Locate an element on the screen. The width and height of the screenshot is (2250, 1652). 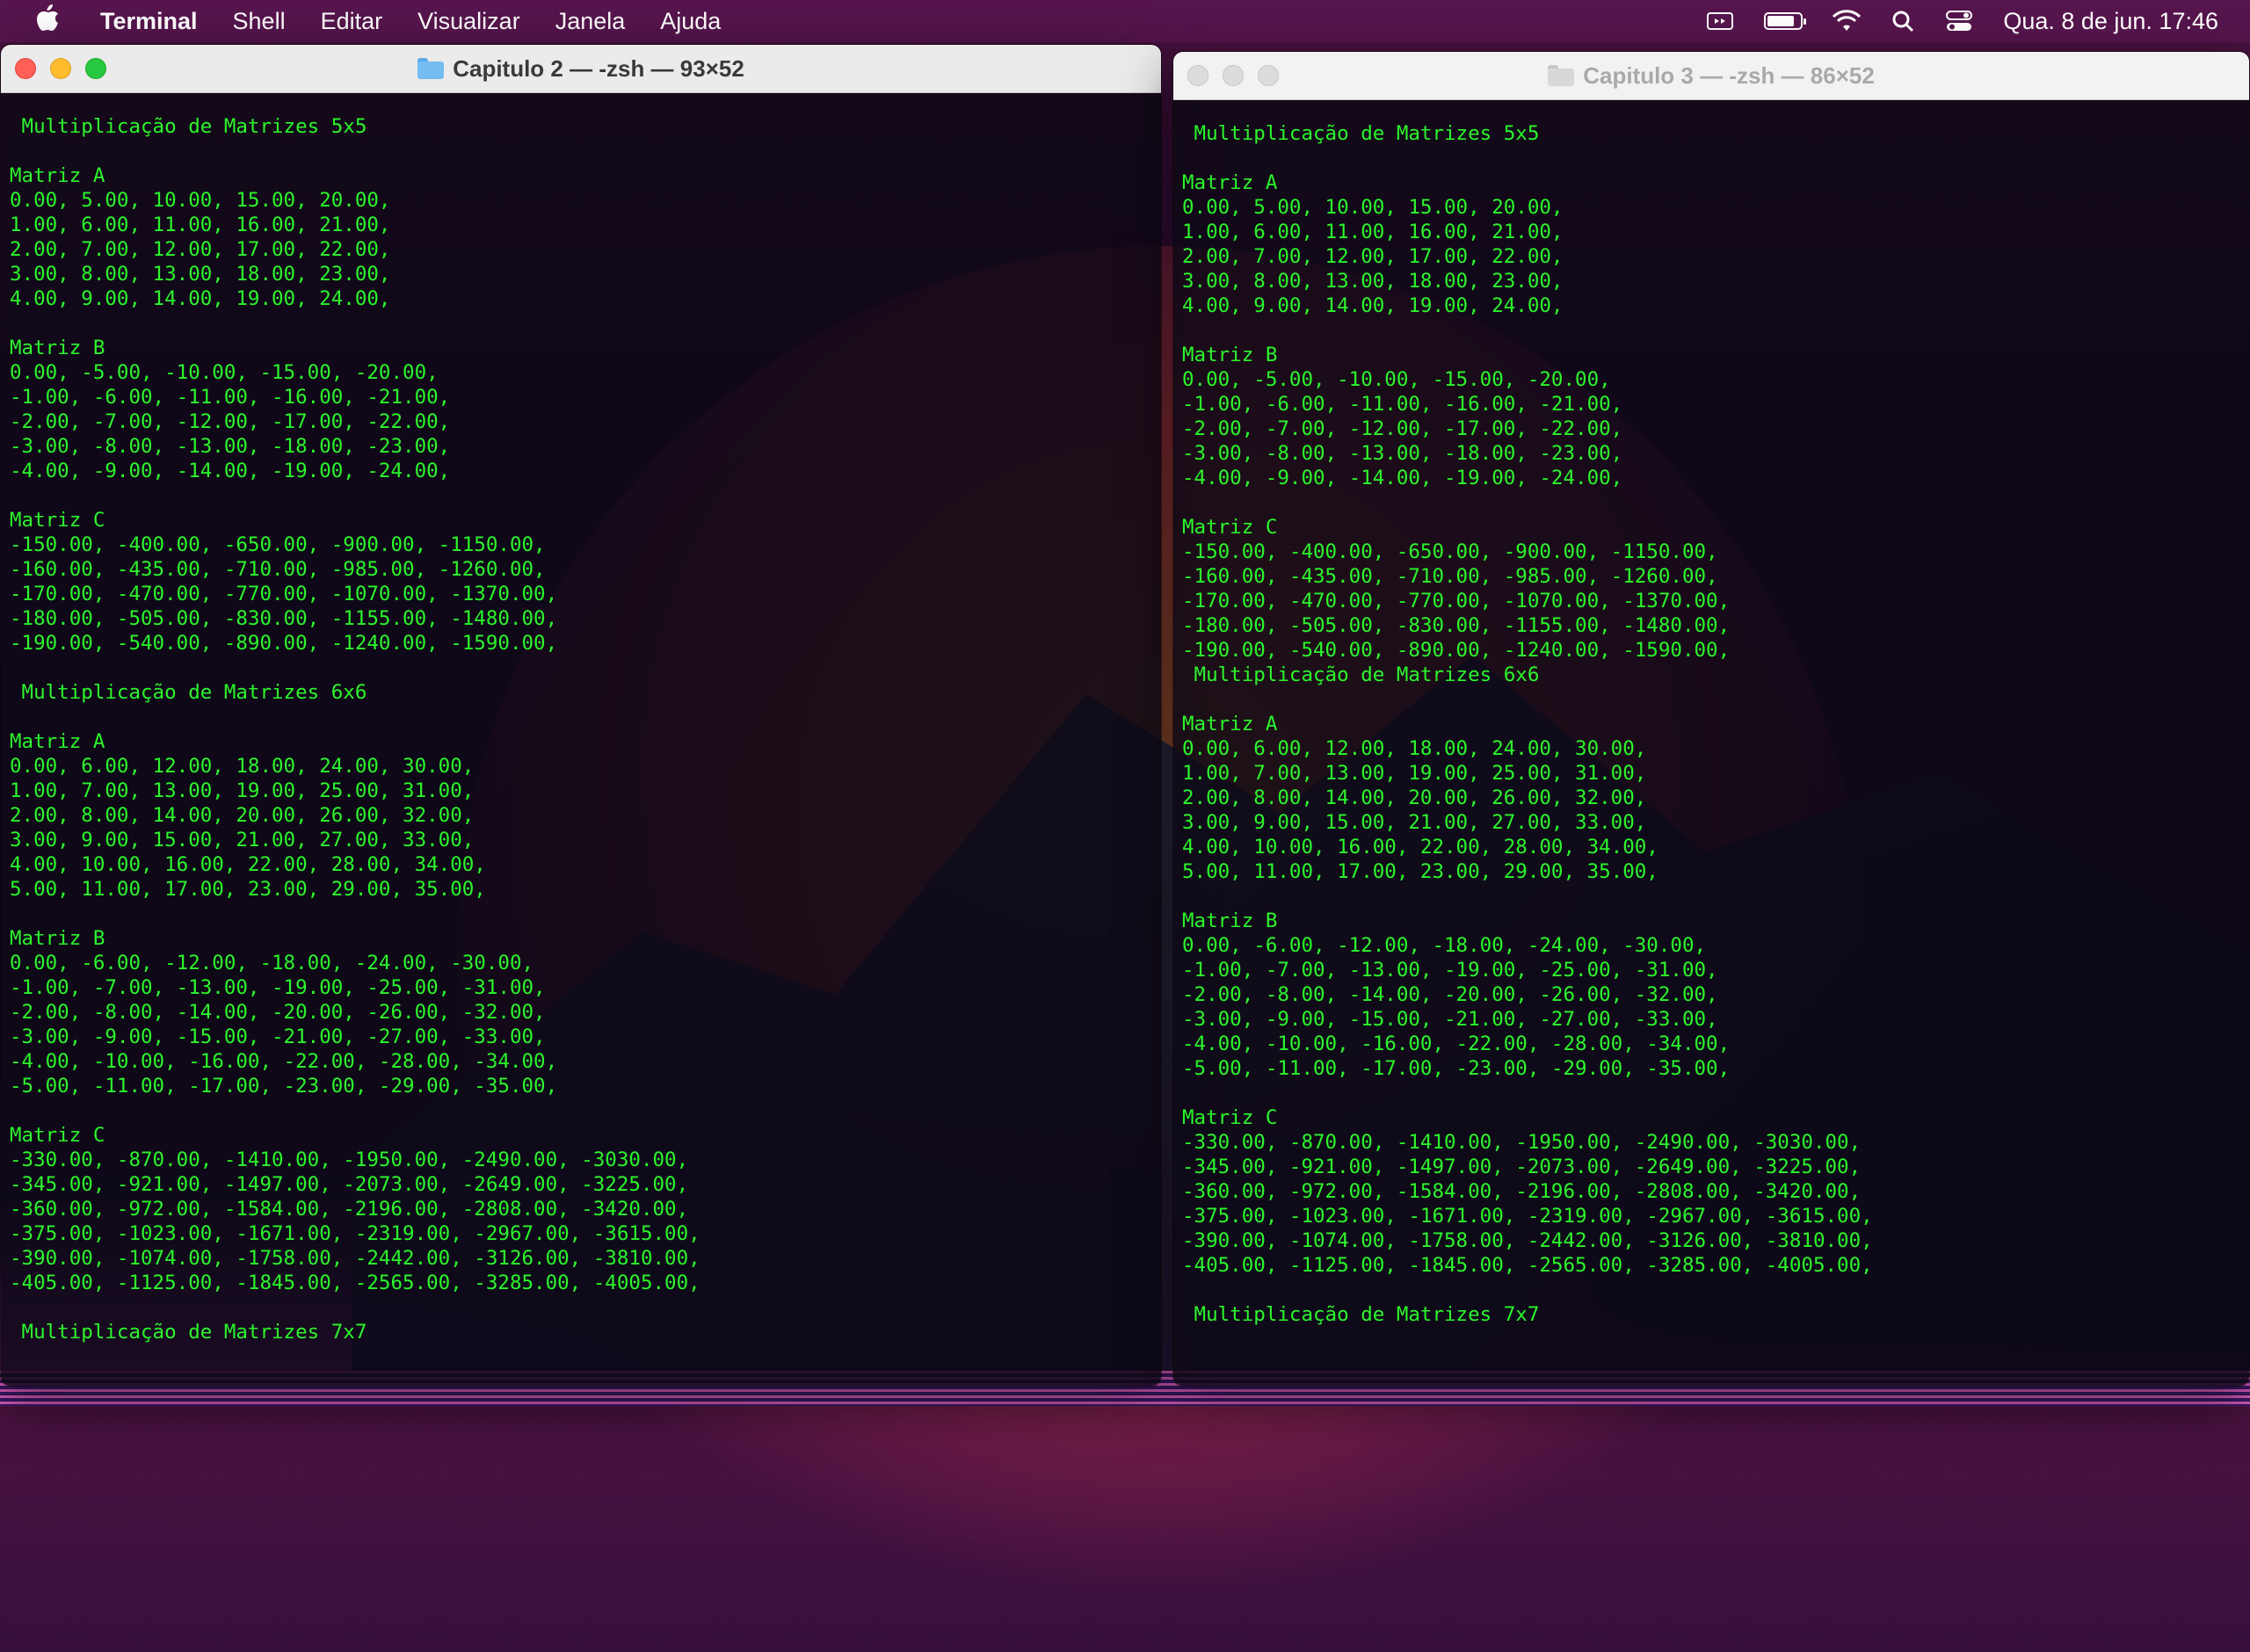
window-title: Capitulo 3 — -zsh — 86×52 is located at coordinates (1729, 75).